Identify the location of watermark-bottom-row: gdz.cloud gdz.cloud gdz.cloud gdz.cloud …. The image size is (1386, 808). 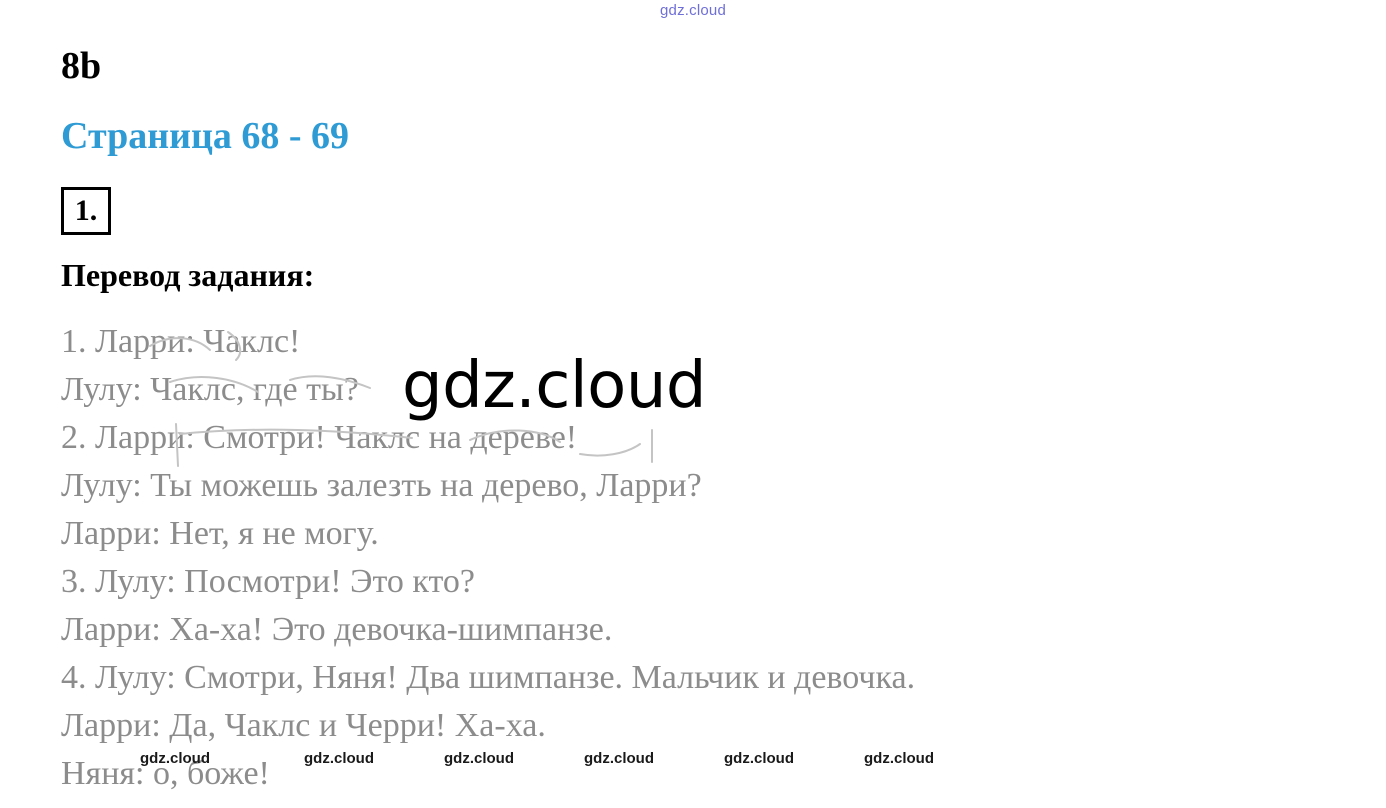
(693, 760).